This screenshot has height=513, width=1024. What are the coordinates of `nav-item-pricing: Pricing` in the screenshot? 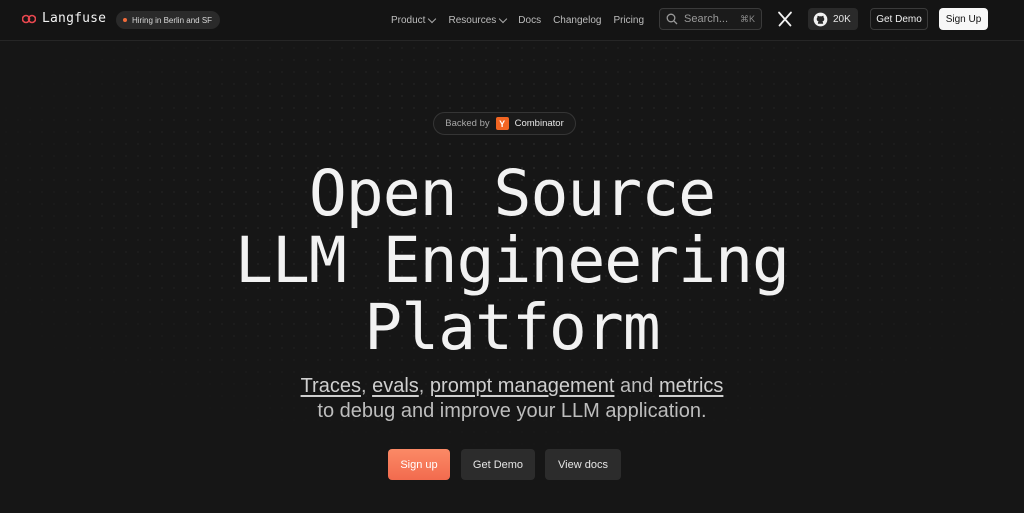 It's located at (628, 20).